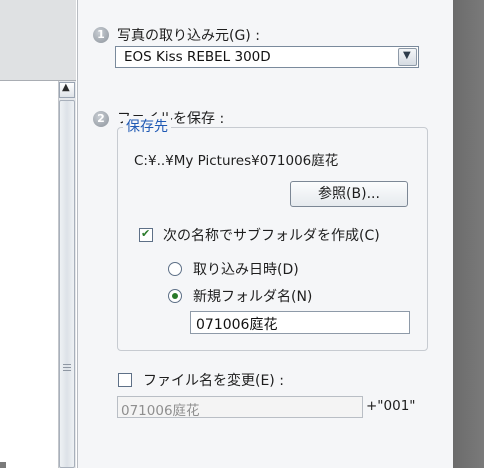 The width and height of the screenshot is (484, 468). What do you see at coordinates (160, 411) in the screenshot?
I see `rename-value: 071006庭花` at bounding box center [160, 411].